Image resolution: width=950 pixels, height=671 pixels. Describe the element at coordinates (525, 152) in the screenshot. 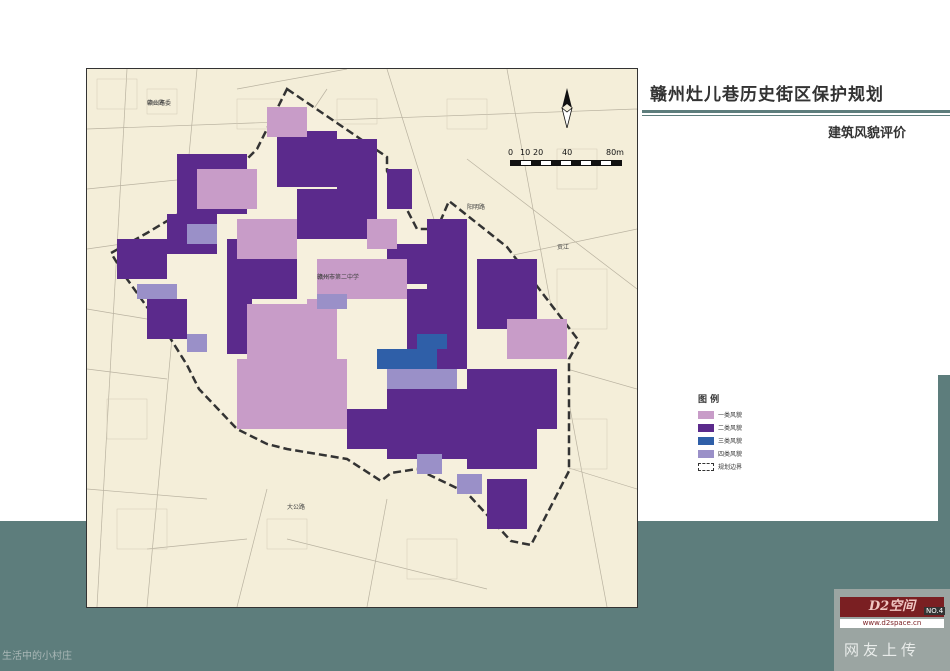

I see `scale-tick: 10` at that location.